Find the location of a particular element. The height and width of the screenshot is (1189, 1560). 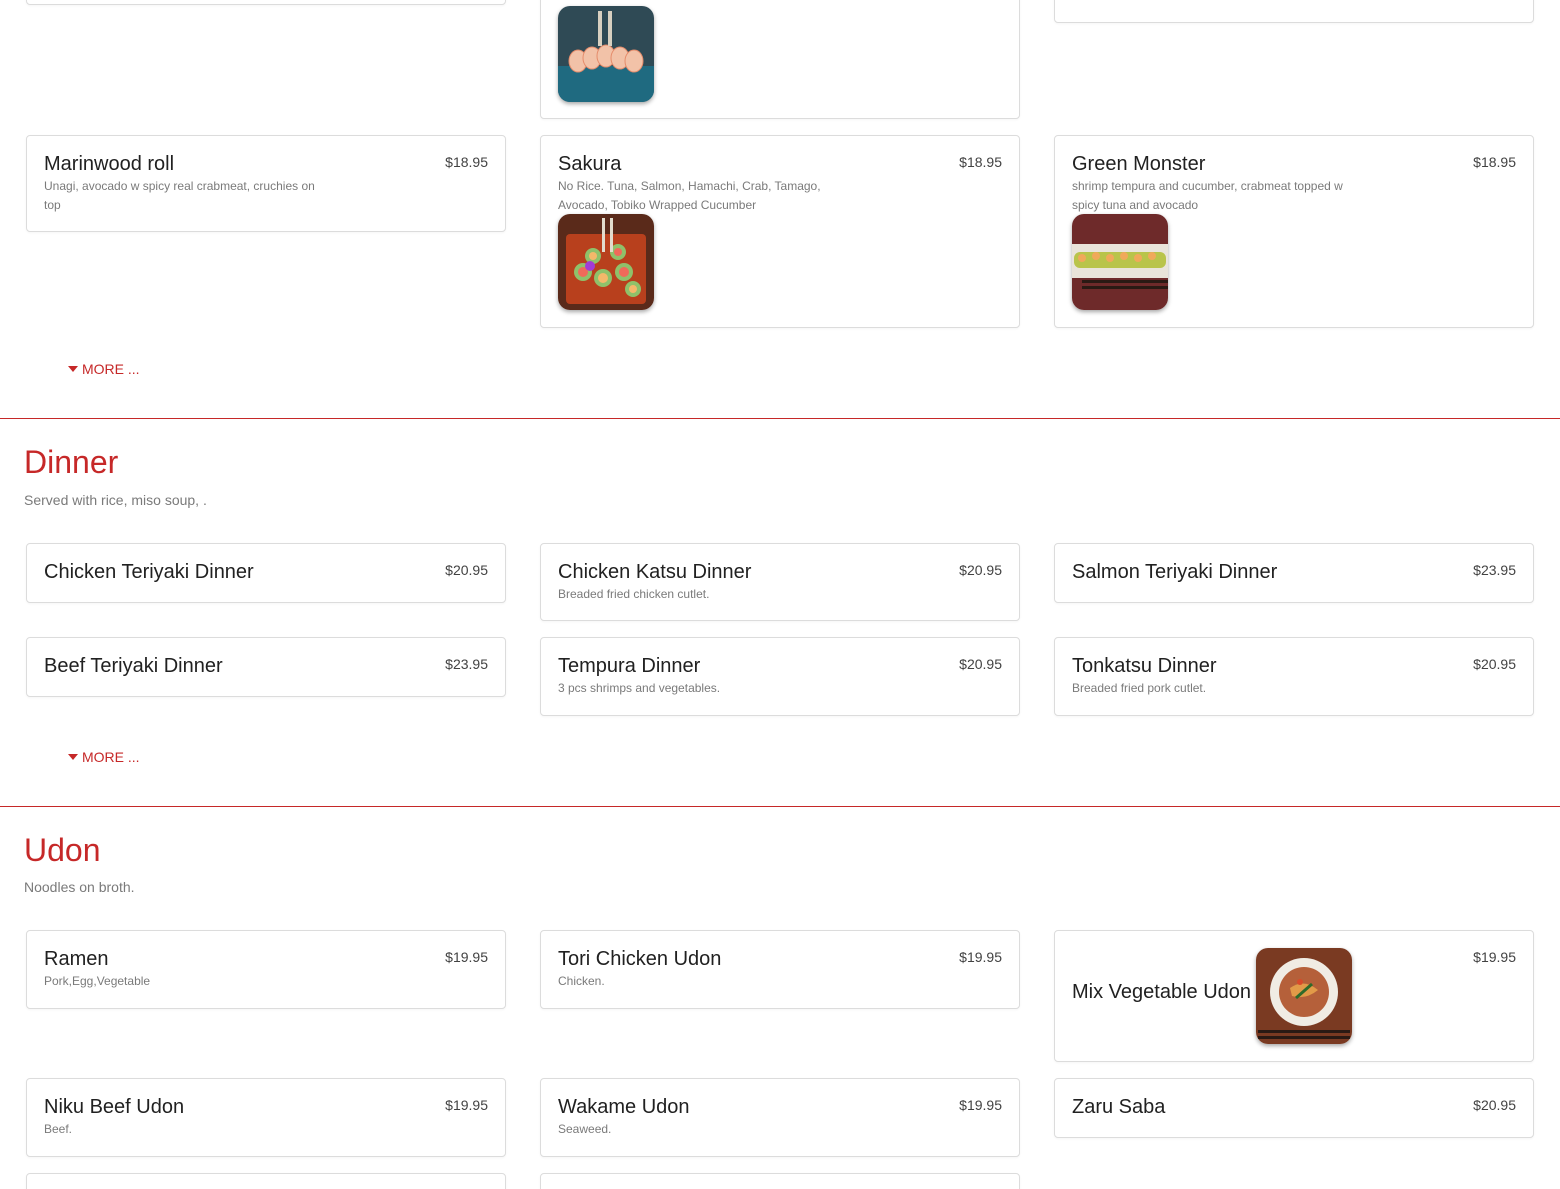

item-description: Pork,Egg,Vegetable is located at coordinates (97, 981).